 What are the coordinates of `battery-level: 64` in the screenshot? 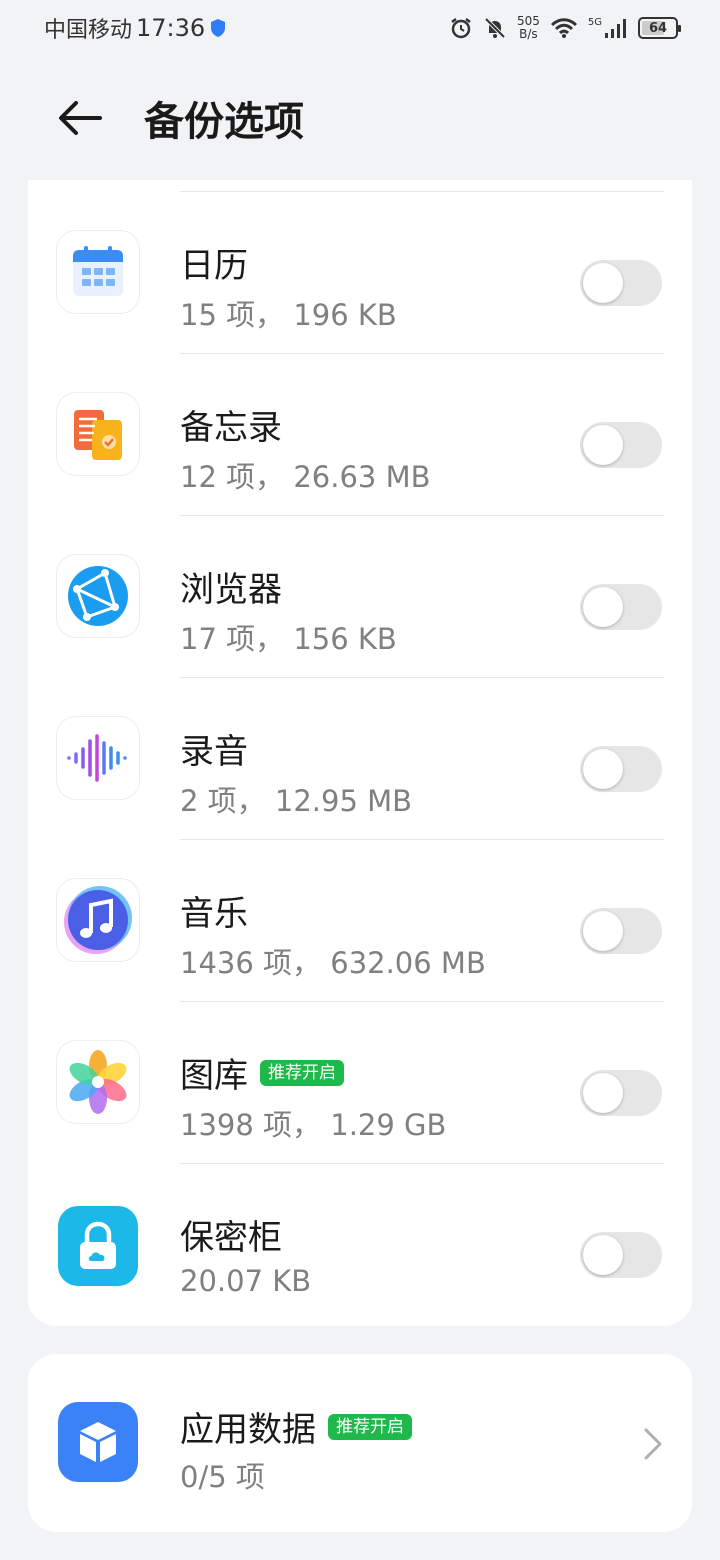 It's located at (658, 28).